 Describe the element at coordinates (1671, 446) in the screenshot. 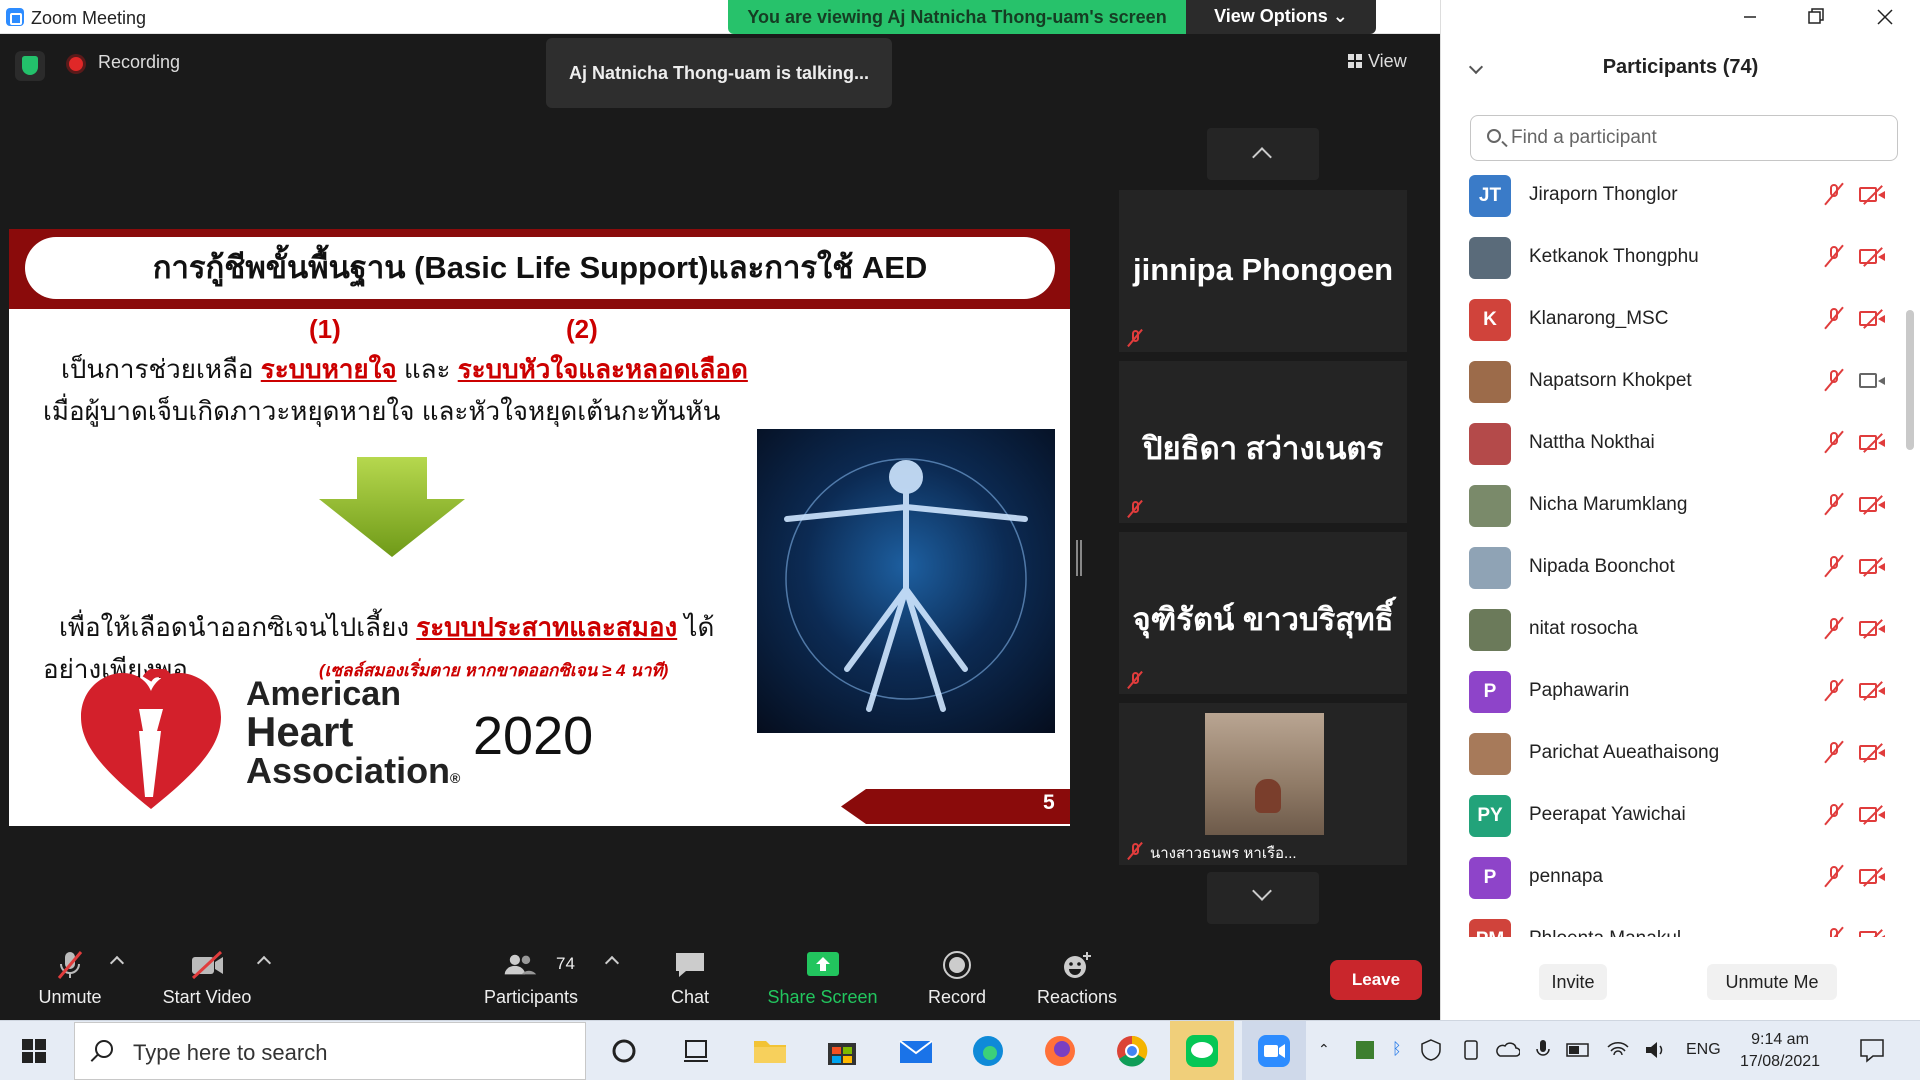

I see `participant-row: Nattha Nokthai` at that location.